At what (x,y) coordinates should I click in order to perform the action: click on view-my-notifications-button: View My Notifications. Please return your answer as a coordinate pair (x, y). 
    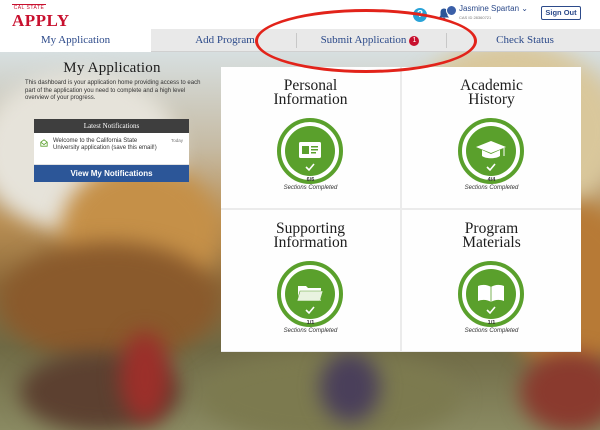
    Looking at the image, I should click on (111, 173).